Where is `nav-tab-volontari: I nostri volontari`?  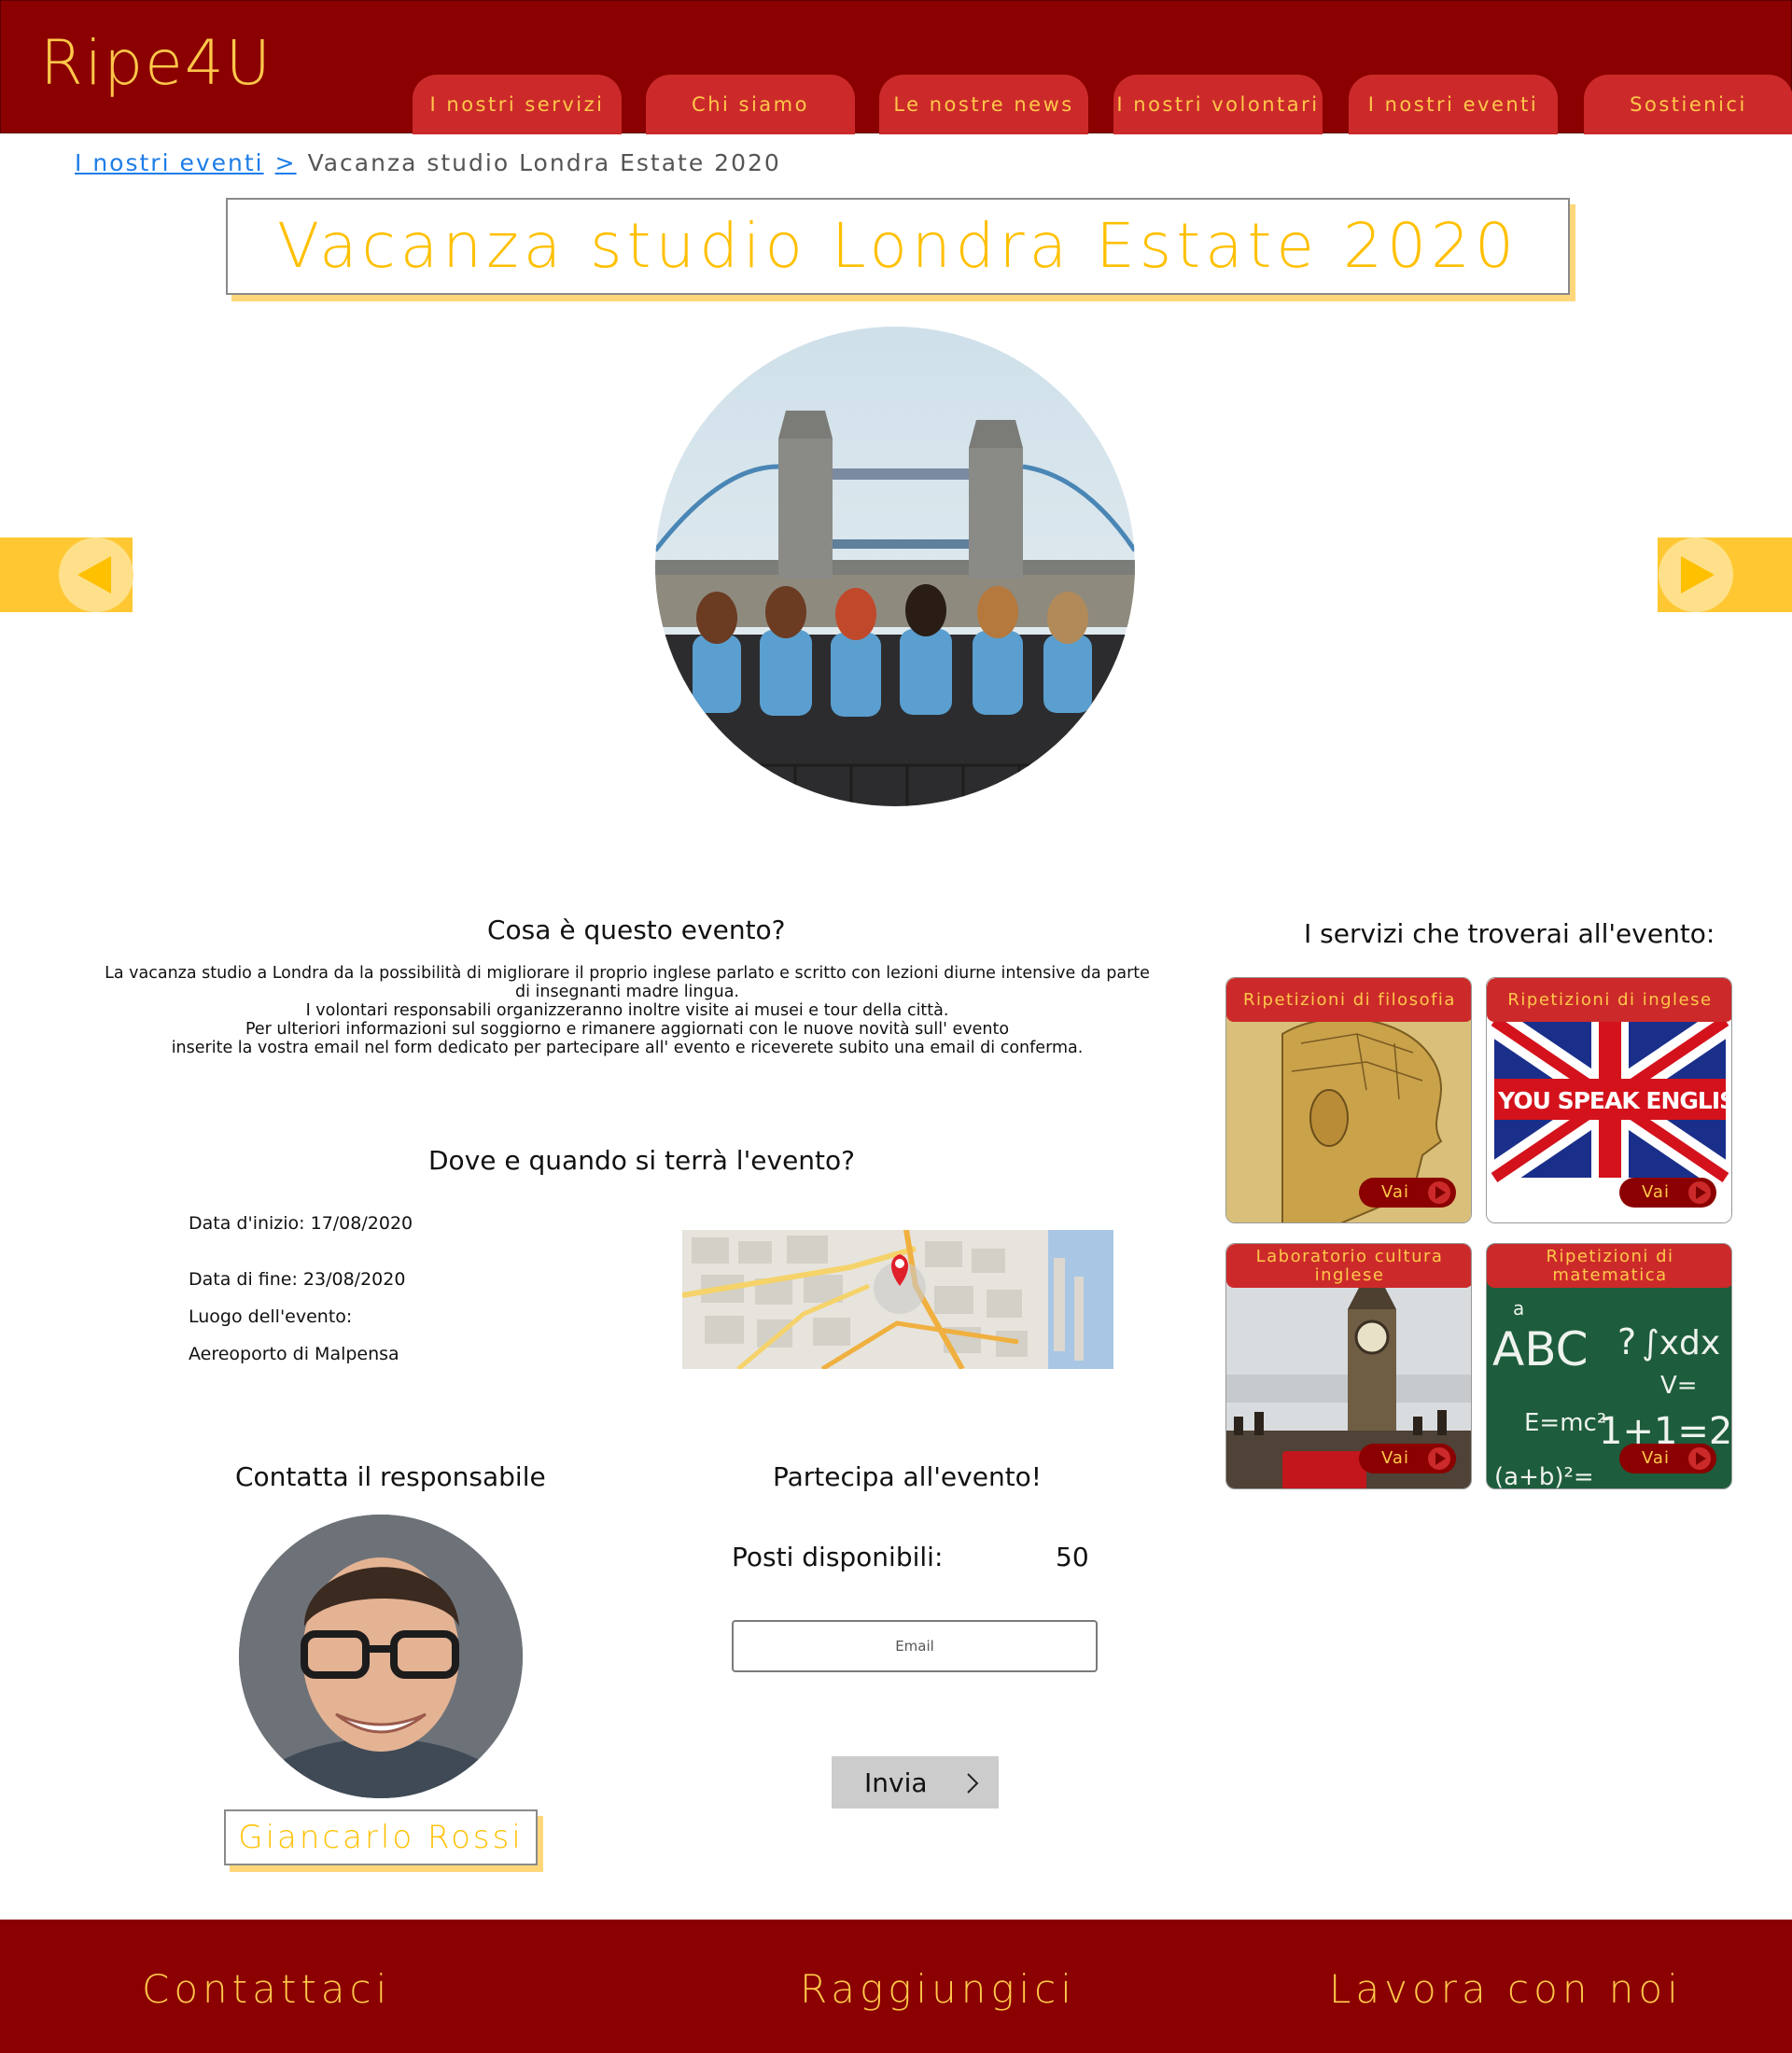
nav-tab-volontari: I nostri volontari is located at coordinates (1218, 104).